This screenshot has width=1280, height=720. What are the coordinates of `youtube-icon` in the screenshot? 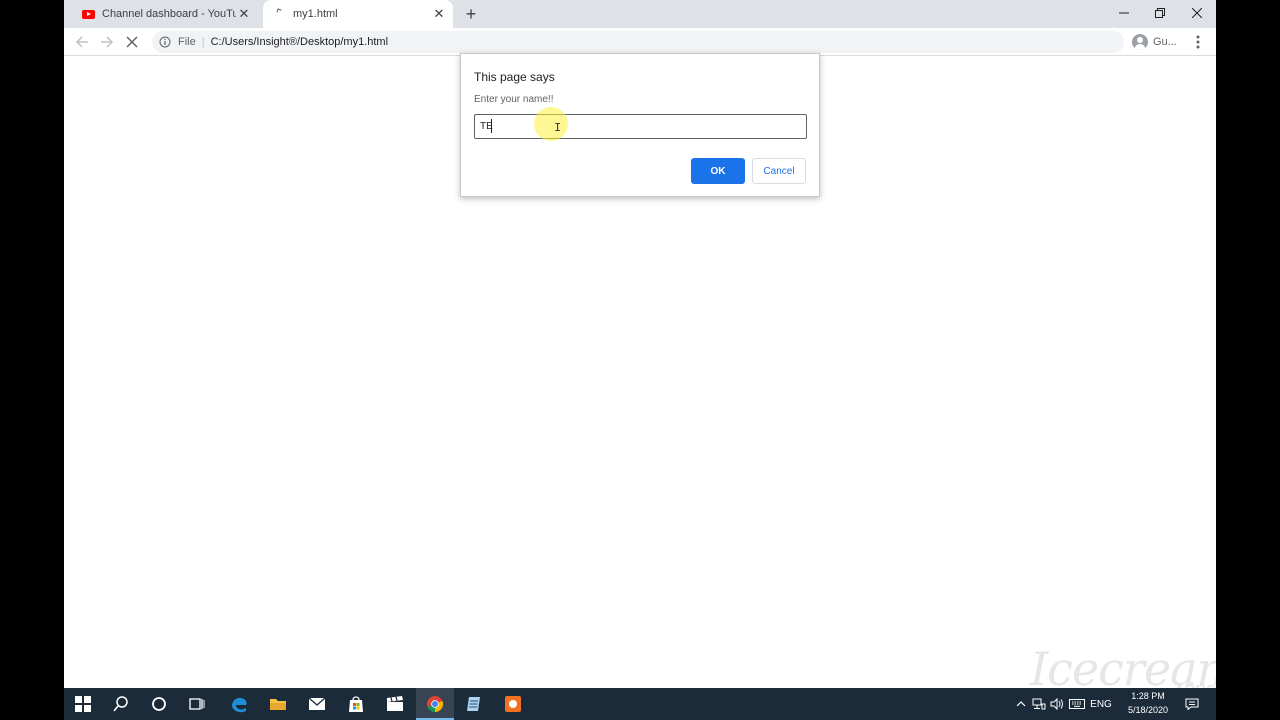 It's located at (88, 14).